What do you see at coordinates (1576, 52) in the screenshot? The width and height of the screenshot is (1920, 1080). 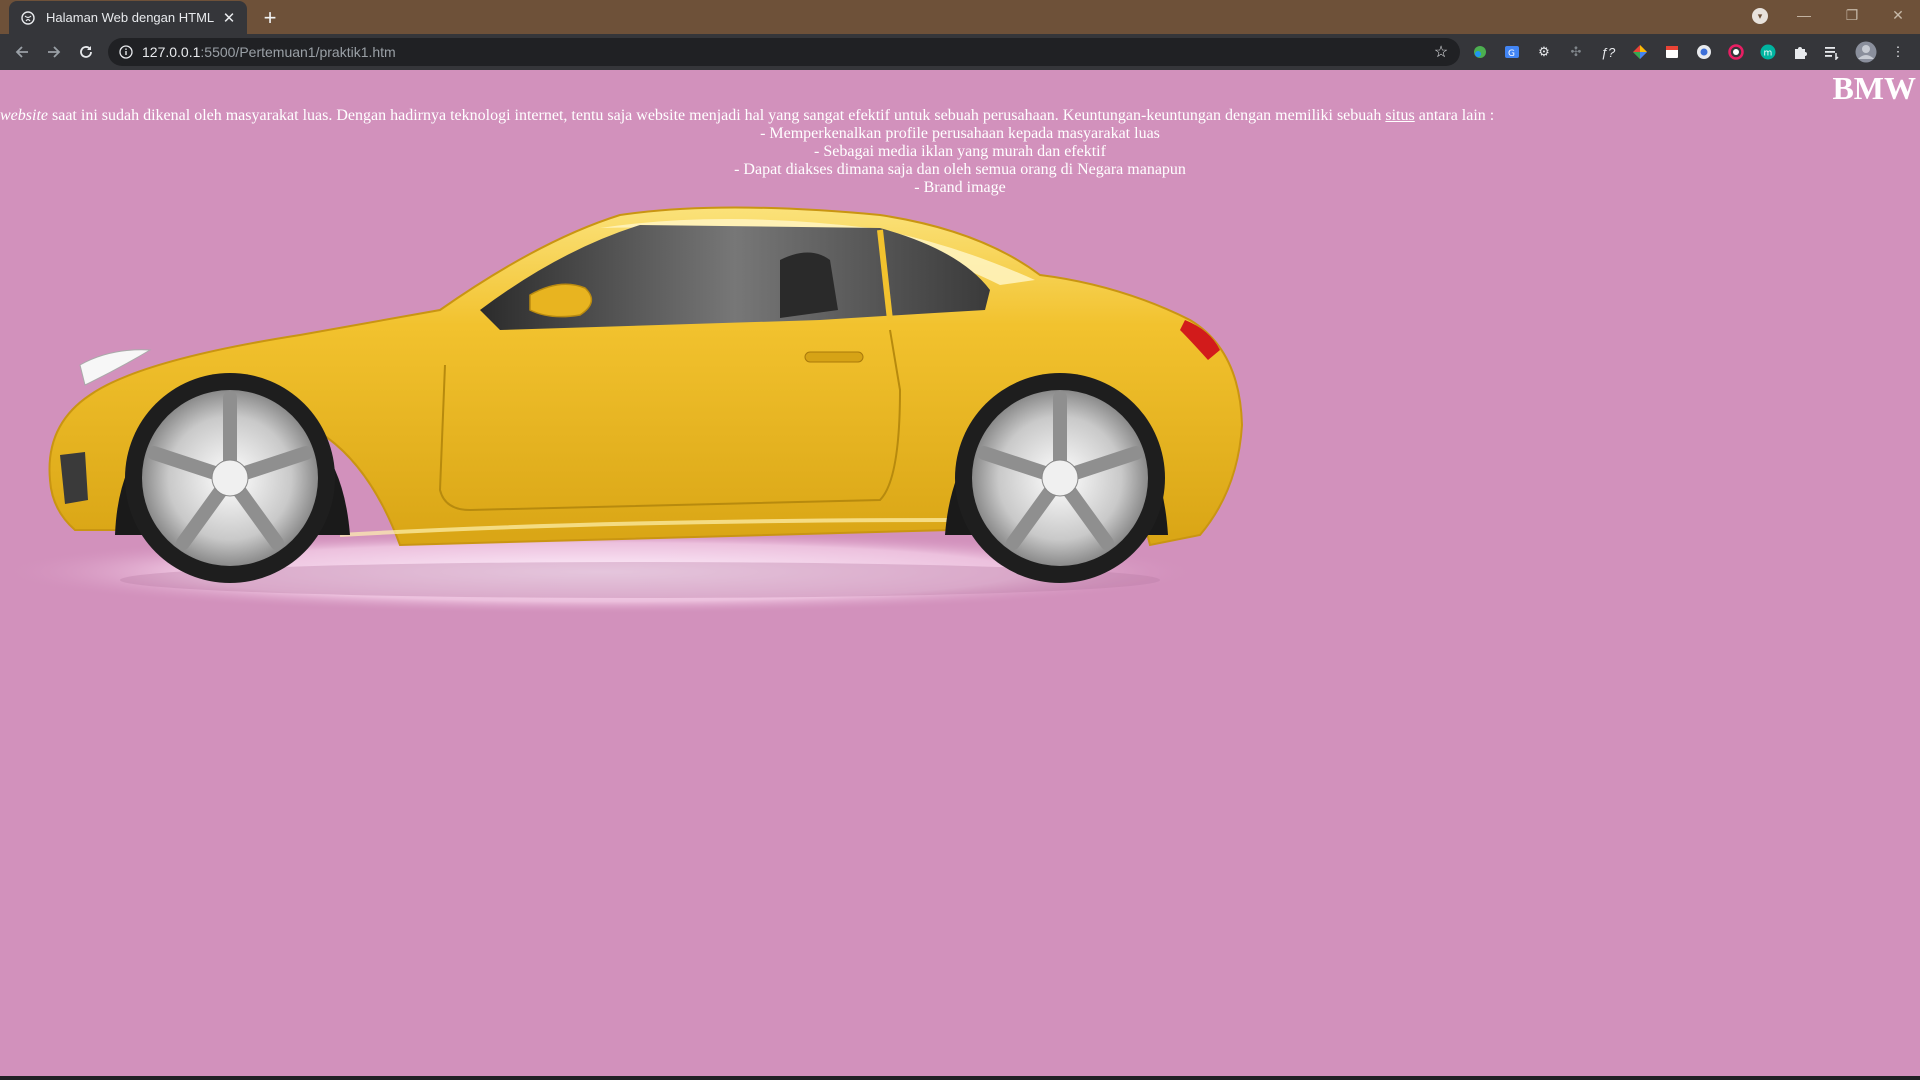 I see `ruler-icon: ✣` at bounding box center [1576, 52].